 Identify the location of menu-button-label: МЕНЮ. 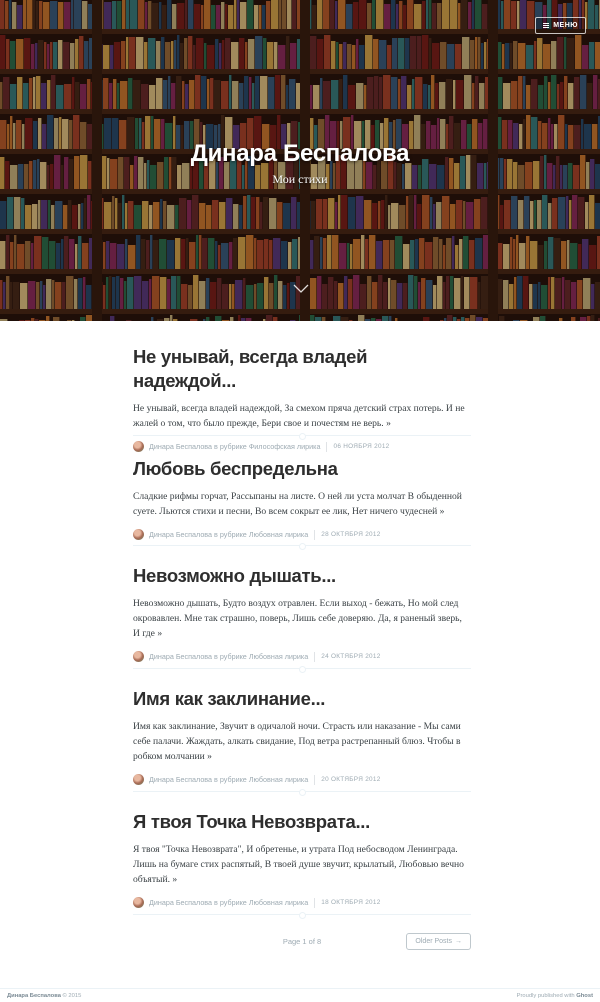
(565, 25).